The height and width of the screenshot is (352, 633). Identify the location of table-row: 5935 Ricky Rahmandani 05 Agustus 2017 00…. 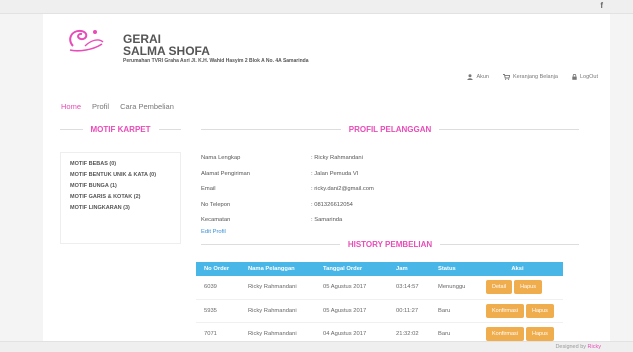
(379, 311).